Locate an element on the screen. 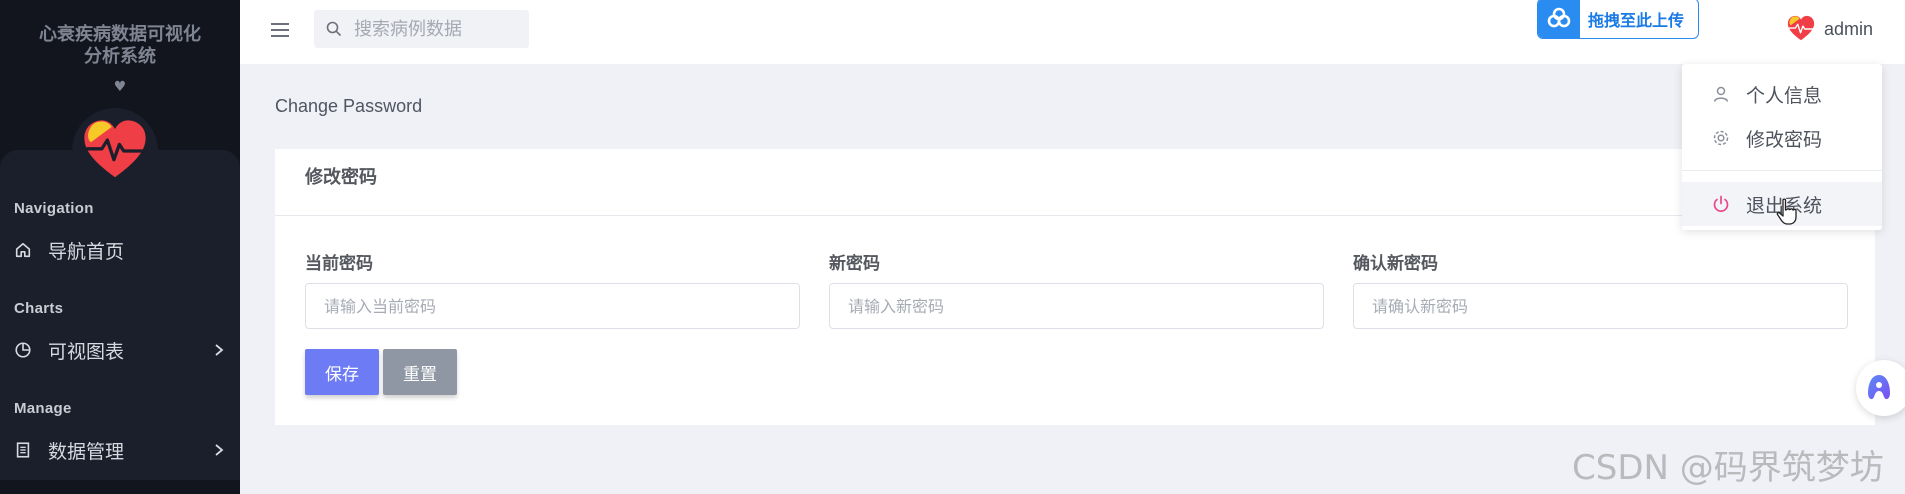 This screenshot has height=494, width=1905. new-password-label: 新密码 is located at coordinates (854, 264).